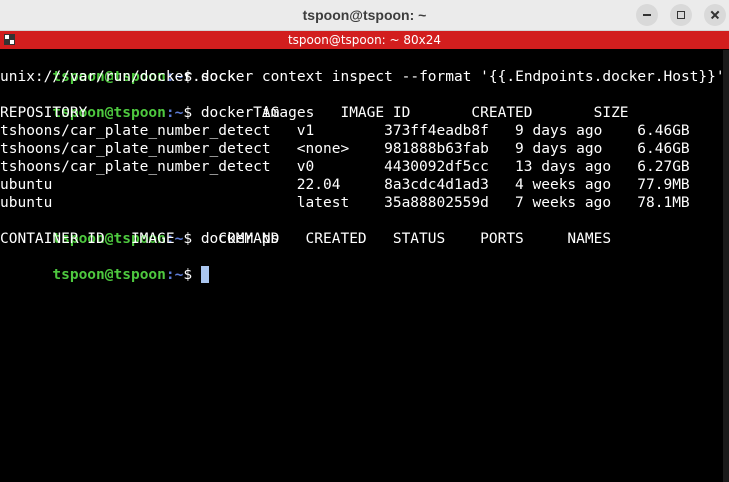  What do you see at coordinates (118, 77) in the screenshot?
I see `output-line: unix:///var/run/docker.sock` at bounding box center [118, 77].